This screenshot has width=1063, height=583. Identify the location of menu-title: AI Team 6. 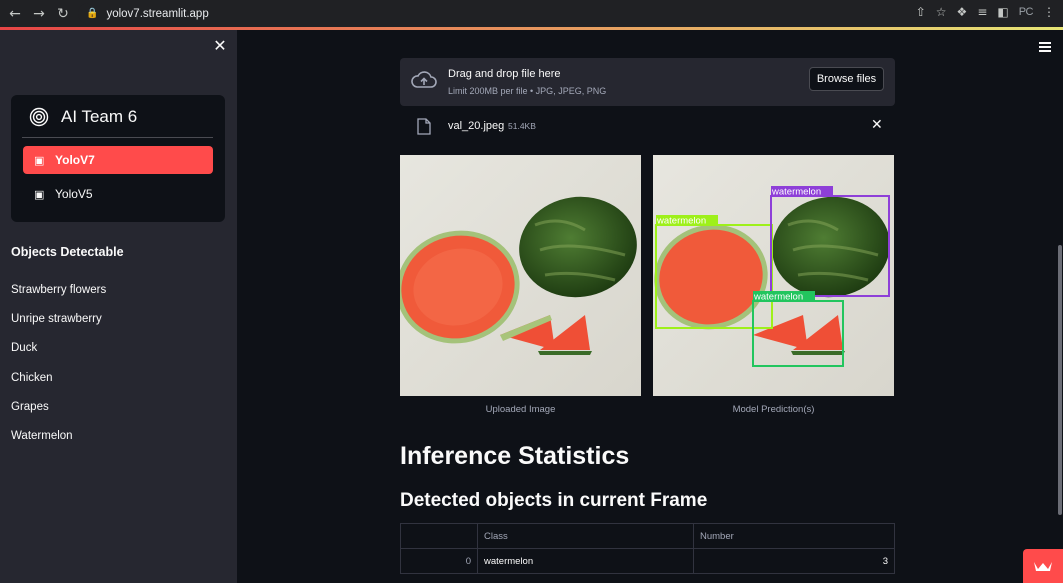
(99, 116).